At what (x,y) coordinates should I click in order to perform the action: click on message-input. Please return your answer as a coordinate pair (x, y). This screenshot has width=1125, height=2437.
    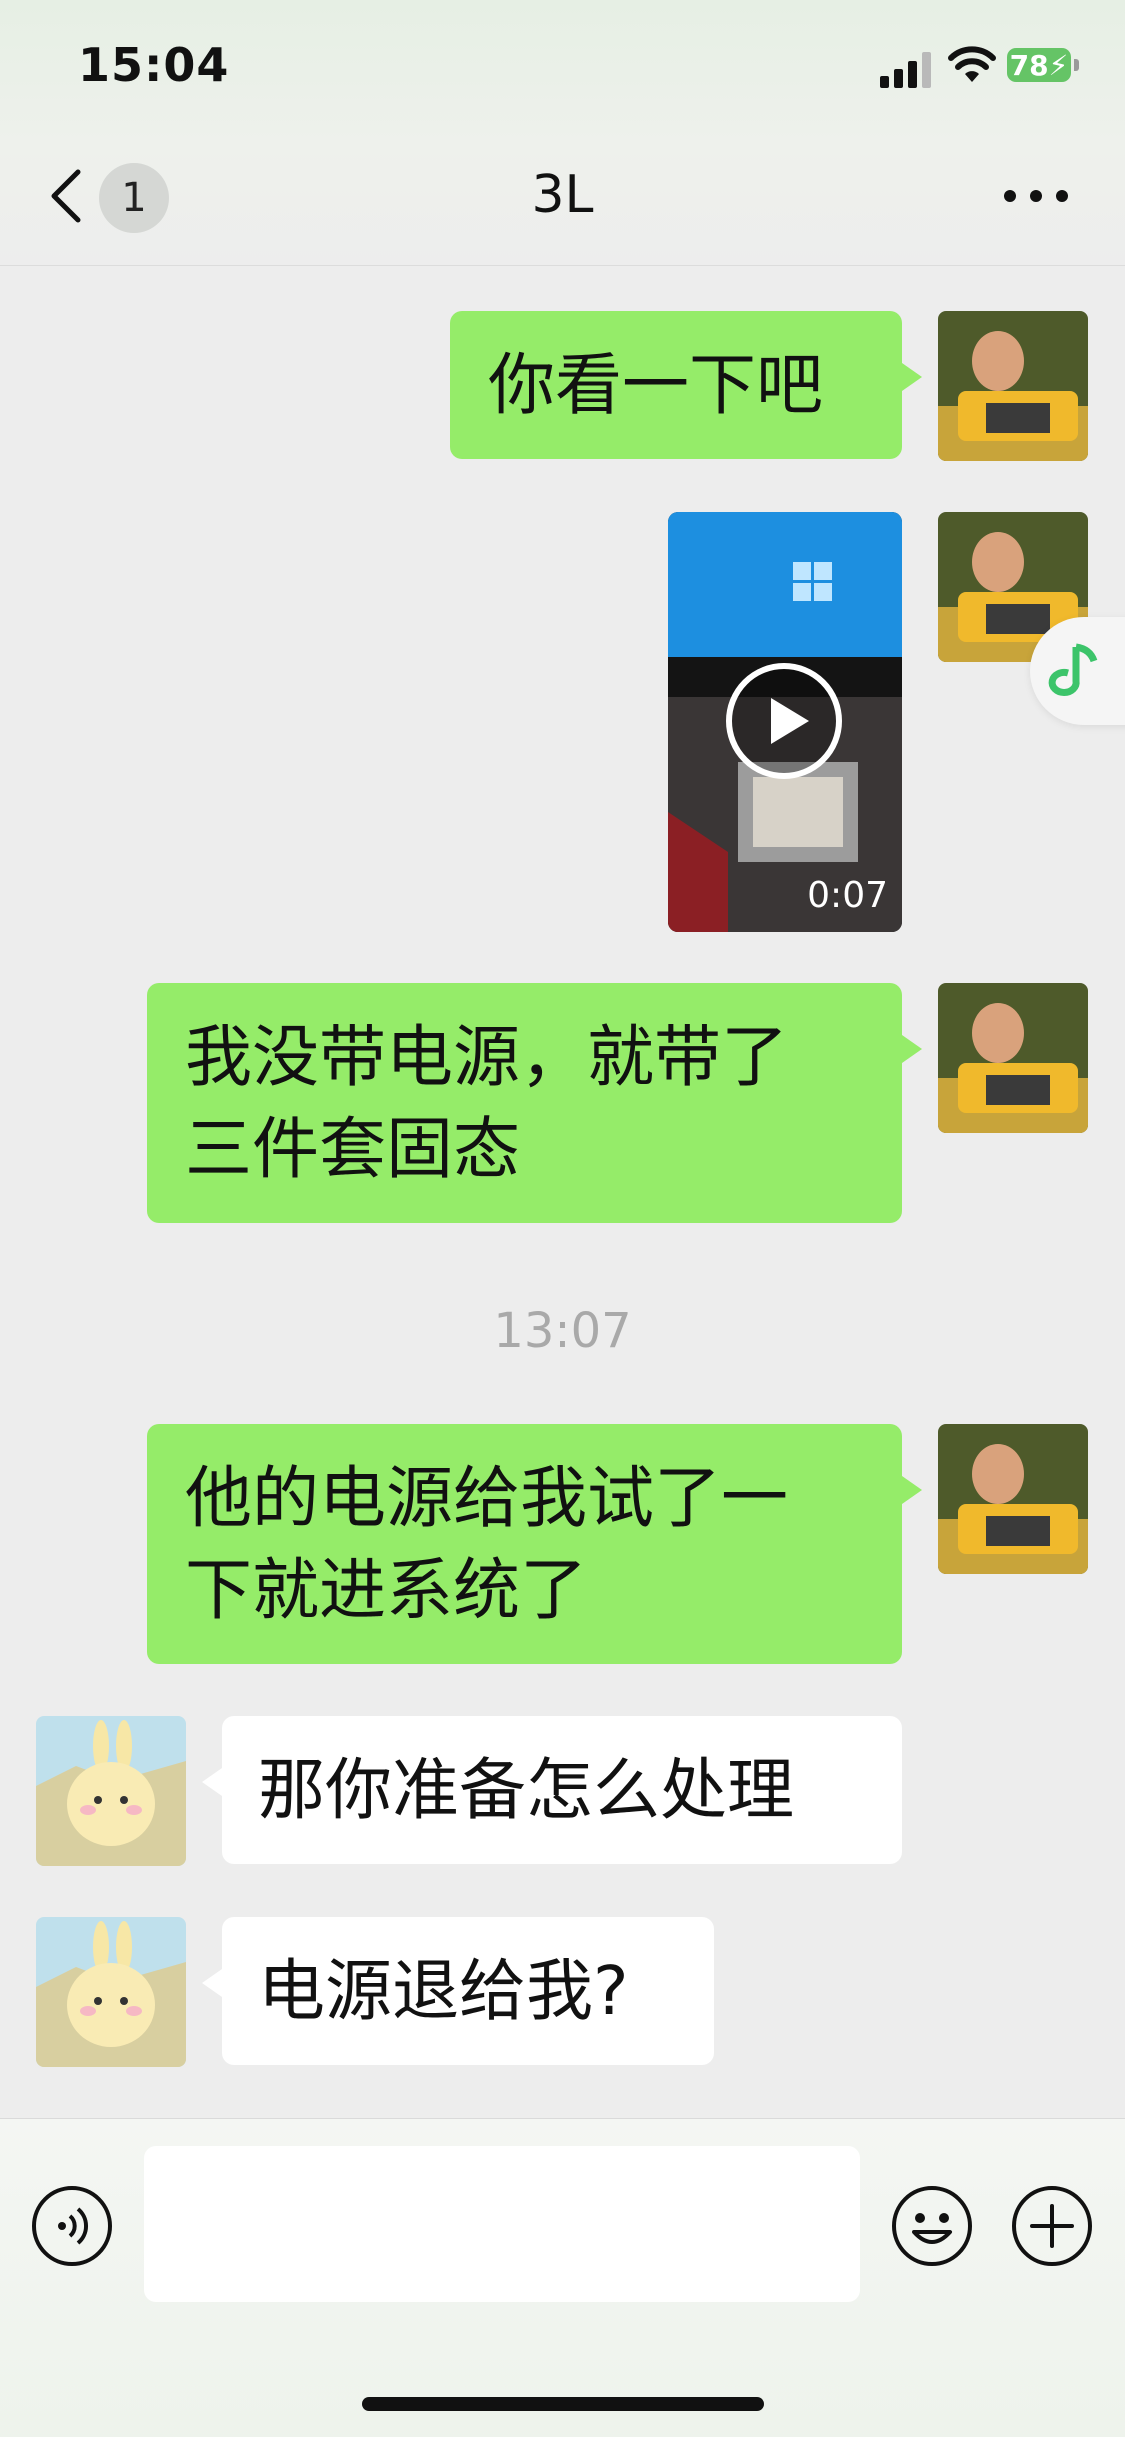
    Looking at the image, I should click on (502, 2224).